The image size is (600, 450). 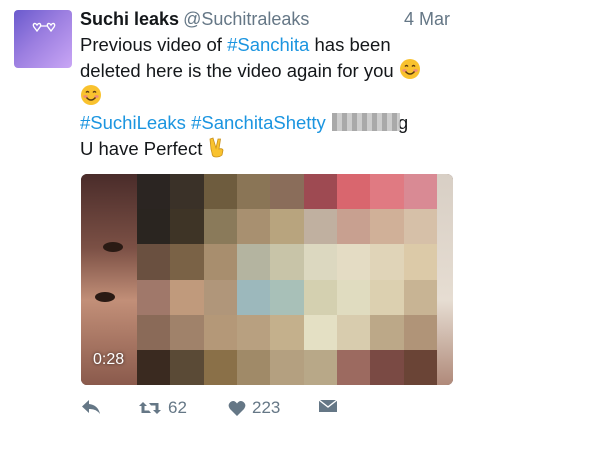 What do you see at coordinates (150, 408) in the screenshot?
I see `retweet-icon` at bounding box center [150, 408].